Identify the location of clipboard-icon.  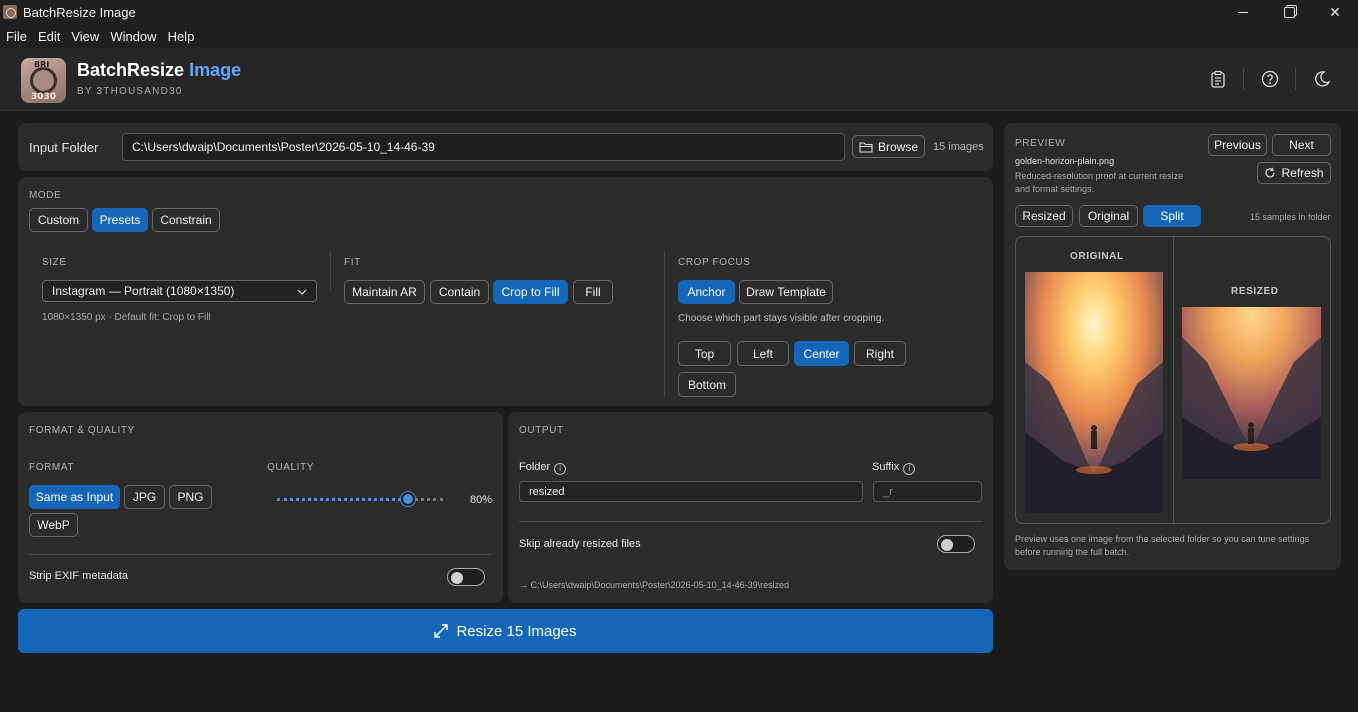
(1218, 79).